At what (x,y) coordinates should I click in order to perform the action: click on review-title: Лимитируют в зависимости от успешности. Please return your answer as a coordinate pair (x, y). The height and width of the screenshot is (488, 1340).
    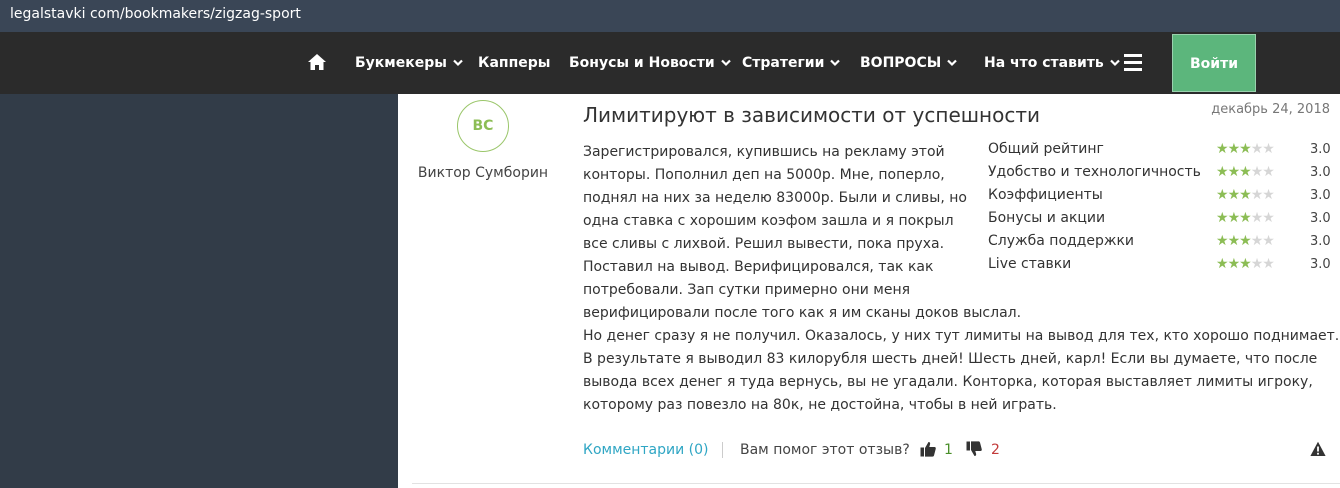
    Looking at the image, I should click on (812, 115).